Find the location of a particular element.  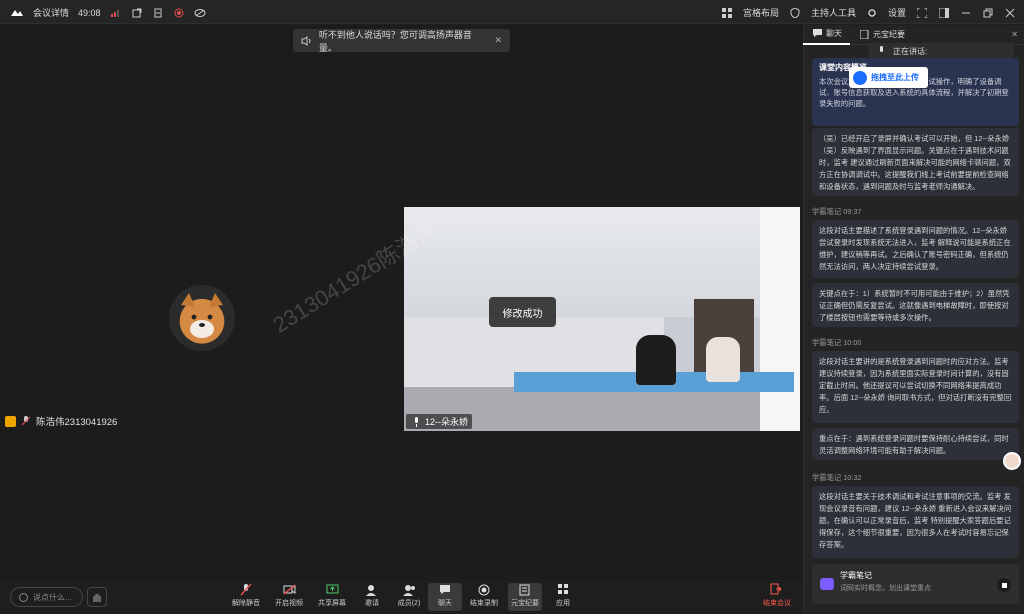

tencent-meeting-logo is located at coordinates (17, 12).